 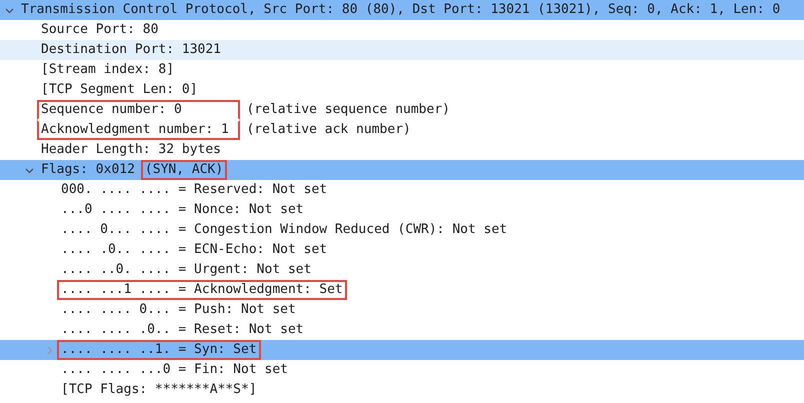 I want to click on field-label: Destination Port: 13021, so click(x=131, y=50).